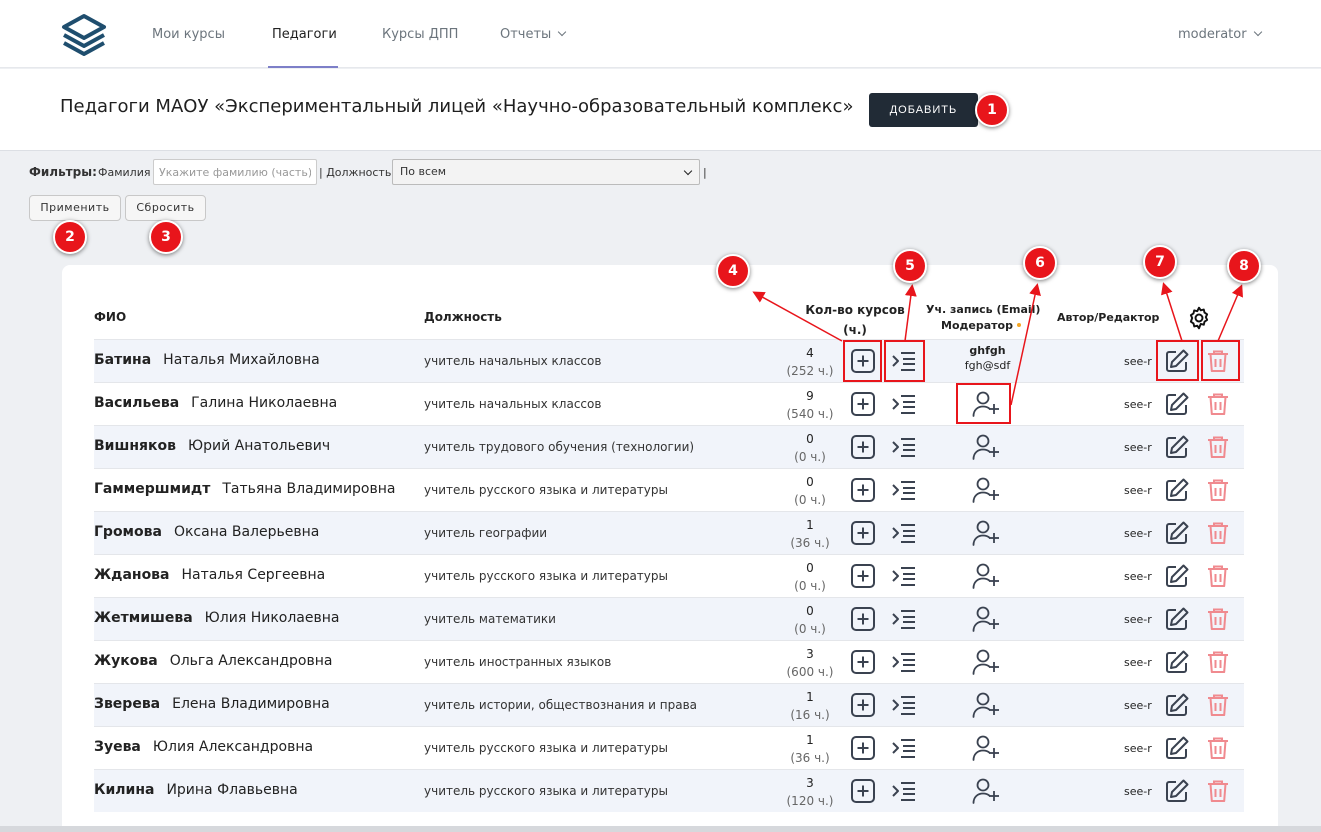  Describe the element at coordinates (1220, 34) in the screenshot. I see `user-menu: moderator` at that location.